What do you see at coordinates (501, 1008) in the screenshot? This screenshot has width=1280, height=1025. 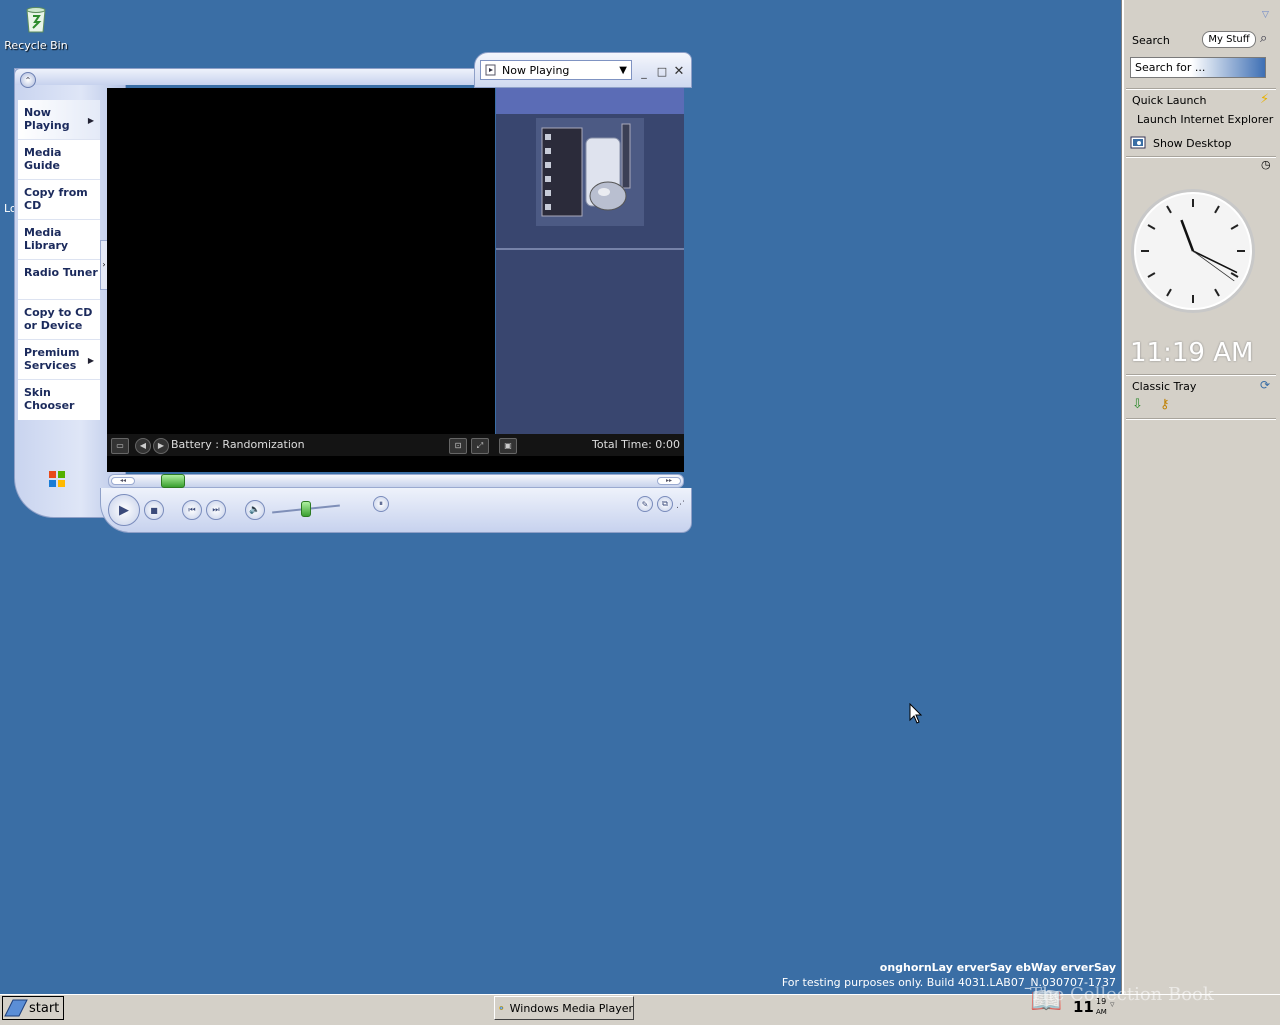 I see `wmp-icon` at bounding box center [501, 1008].